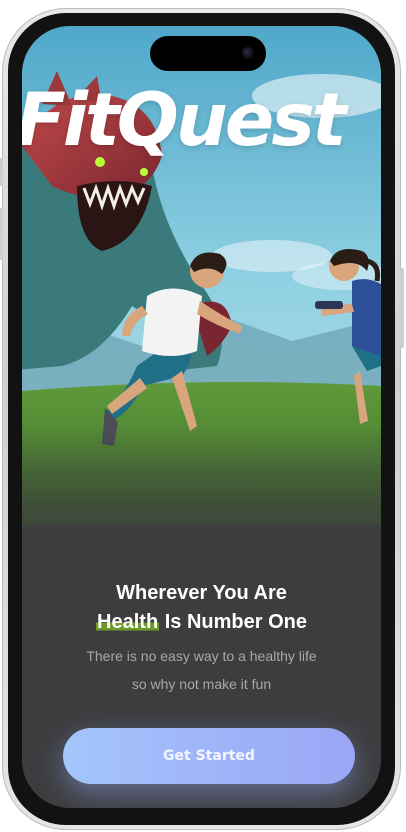 The width and height of the screenshot is (406, 832). Describe the element at coordinates (233, 622) in the screenshot. I see `headline-line-2-rest: Is Number One` at that location.